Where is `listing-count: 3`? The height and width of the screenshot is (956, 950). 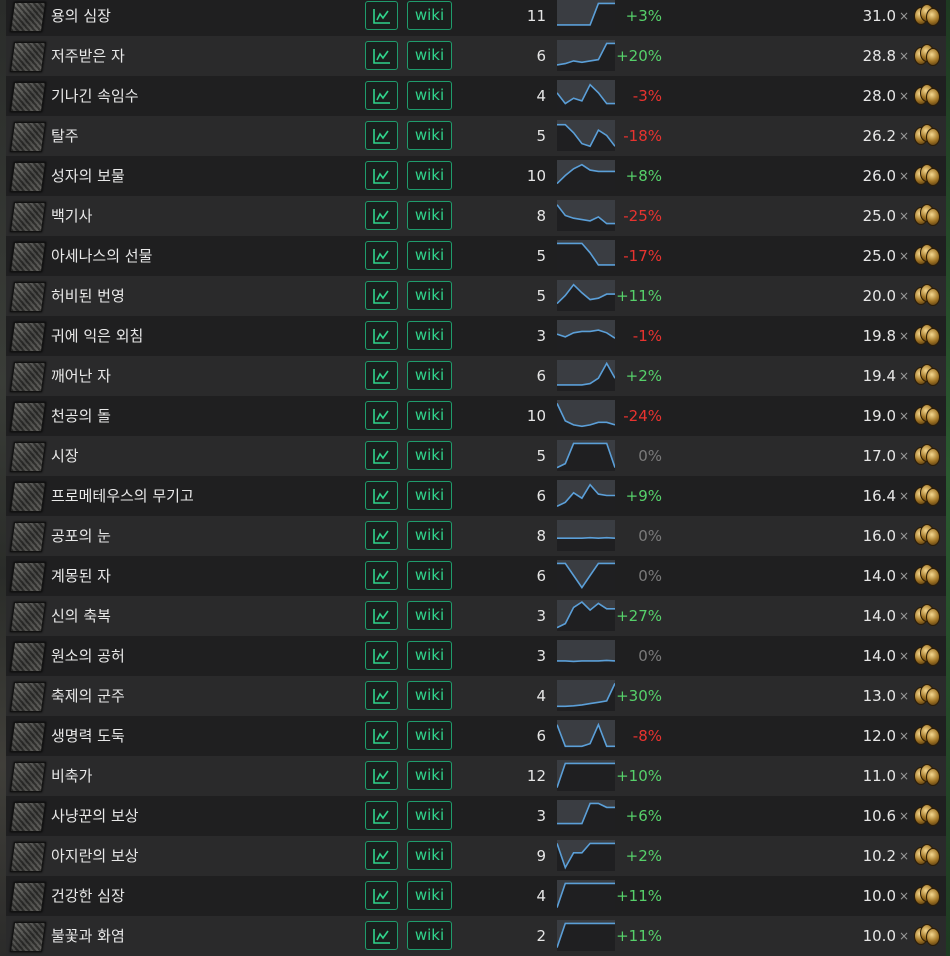 listing-count: 3 is located at coordinates (541, 336).